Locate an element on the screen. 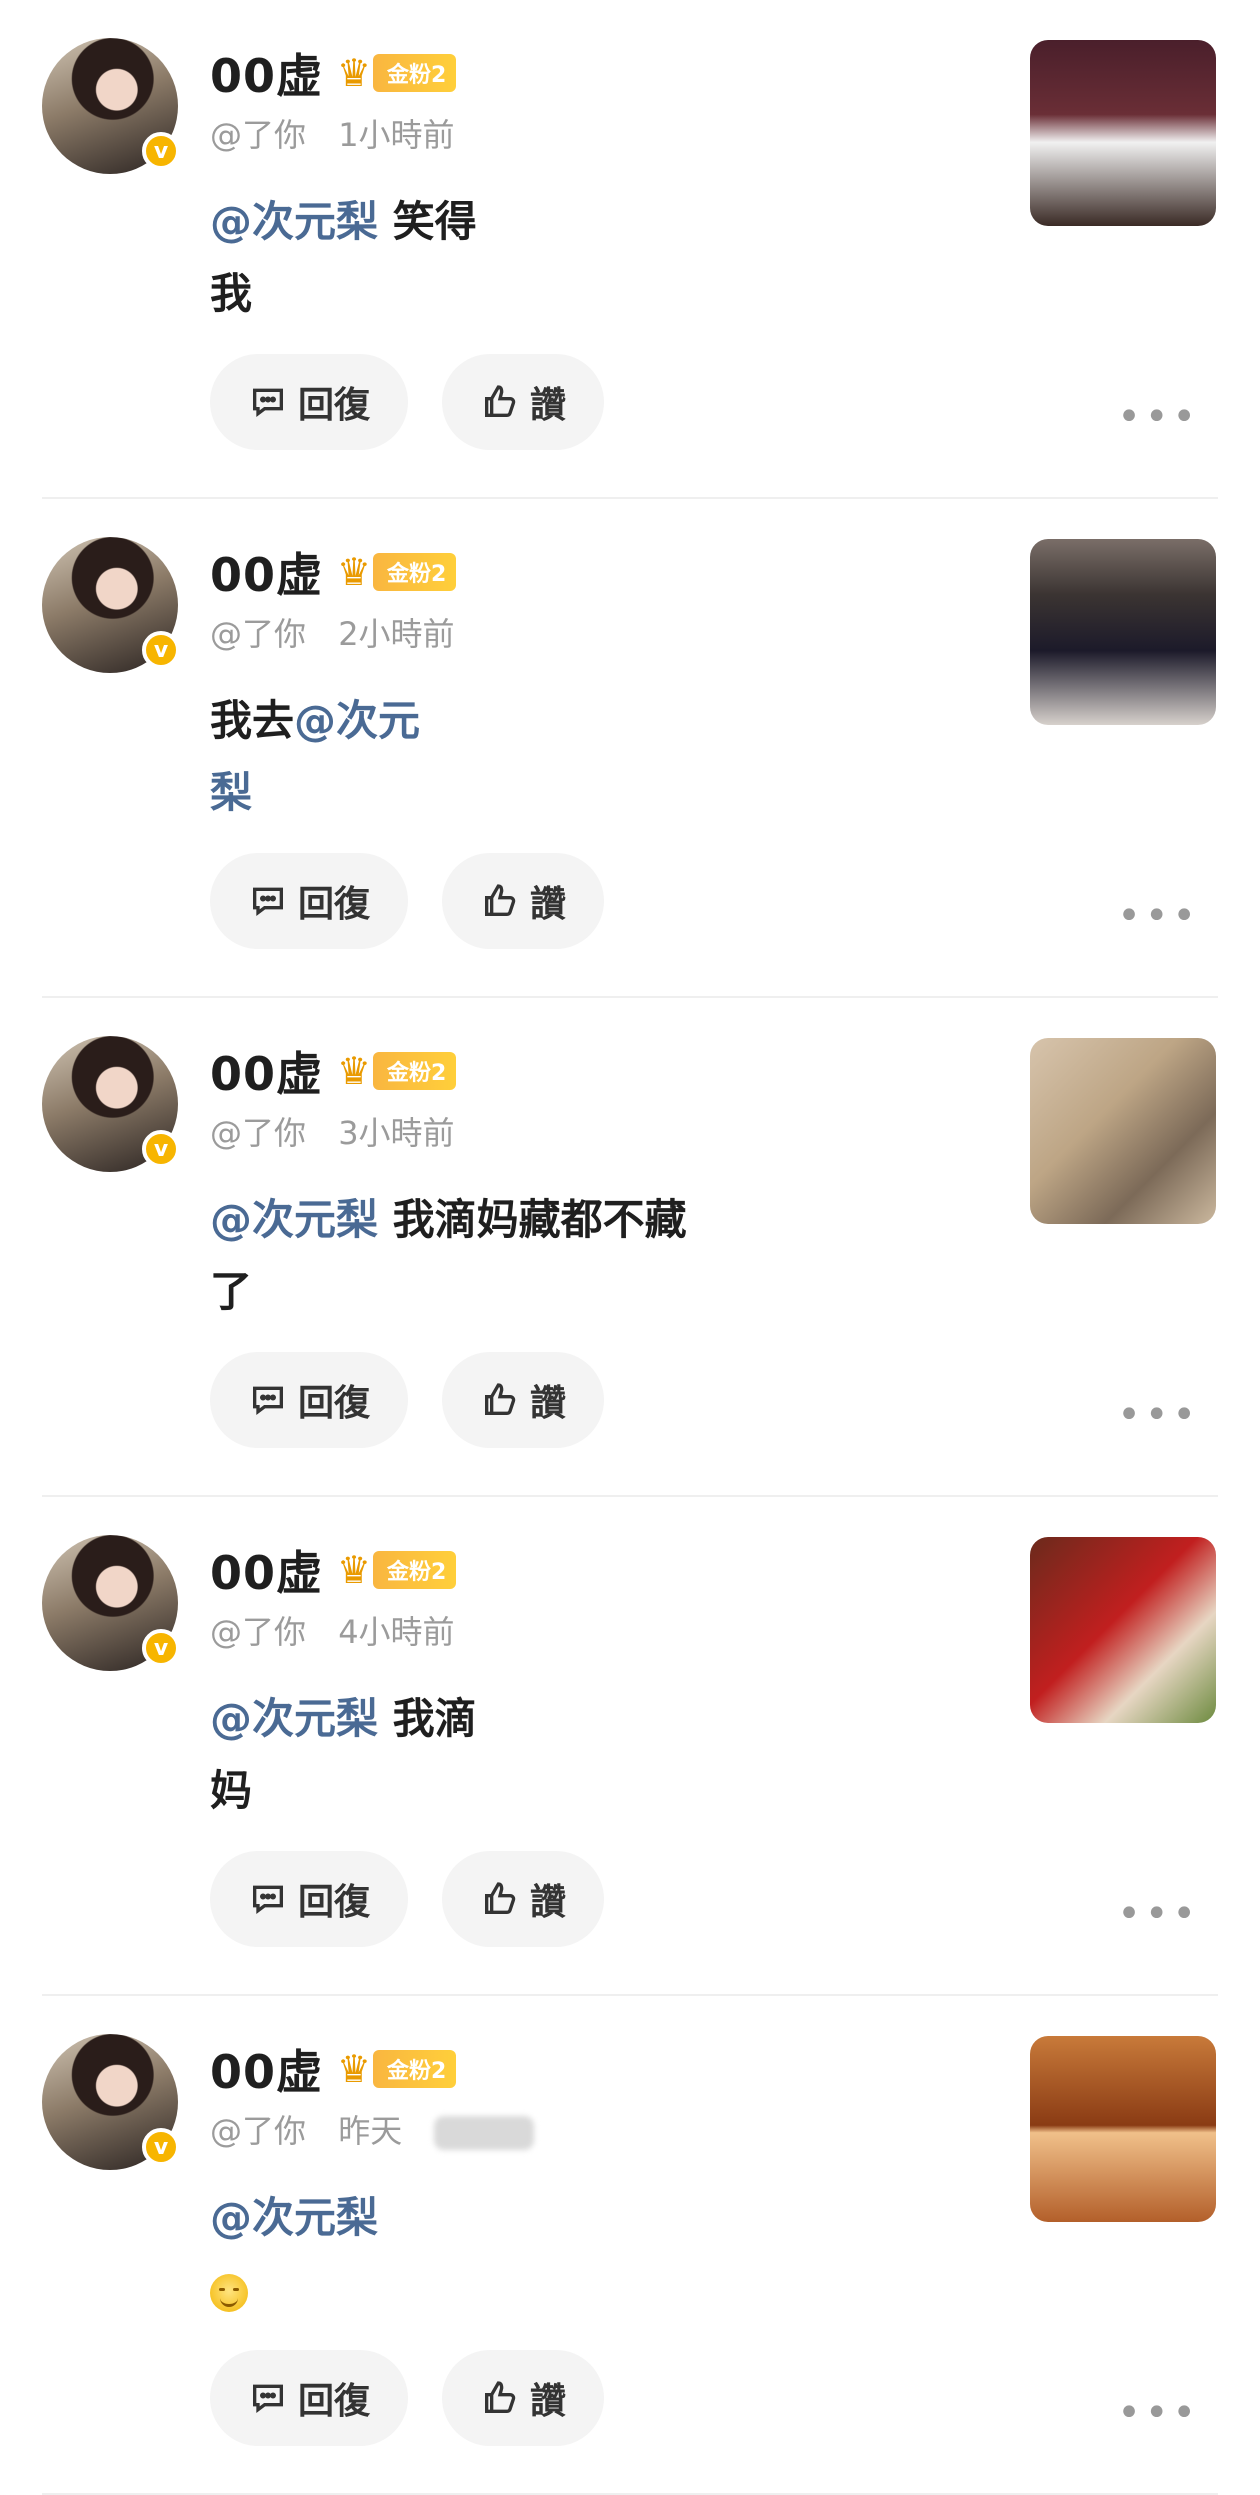 The image size is (1260, 2495). comment-body: 我去 is located at coordinates (252, 720).